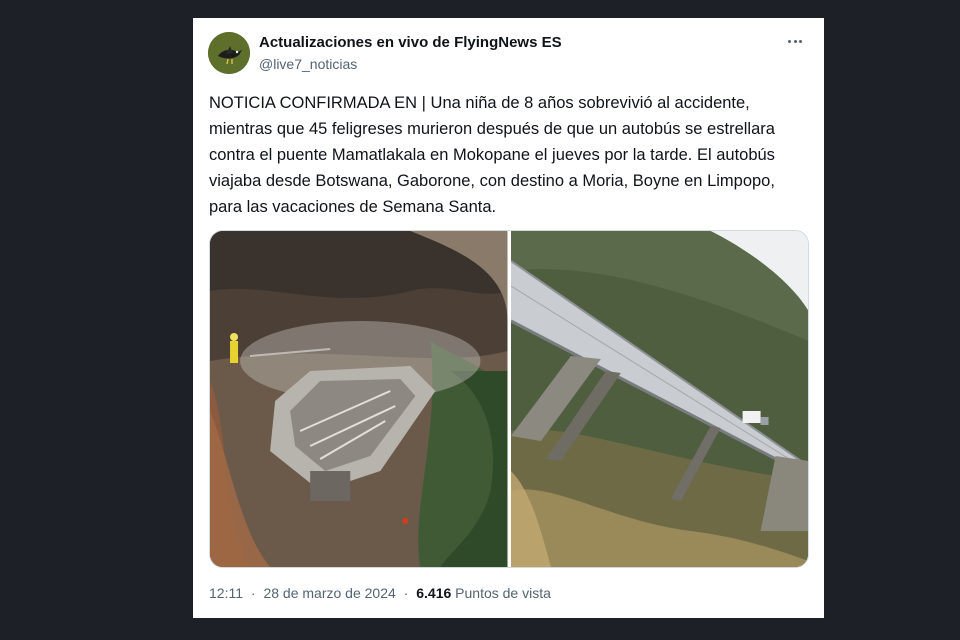  Describe the element at coordinates (795, 41) in the screenshot. I see `more-dots-icon` at that location.